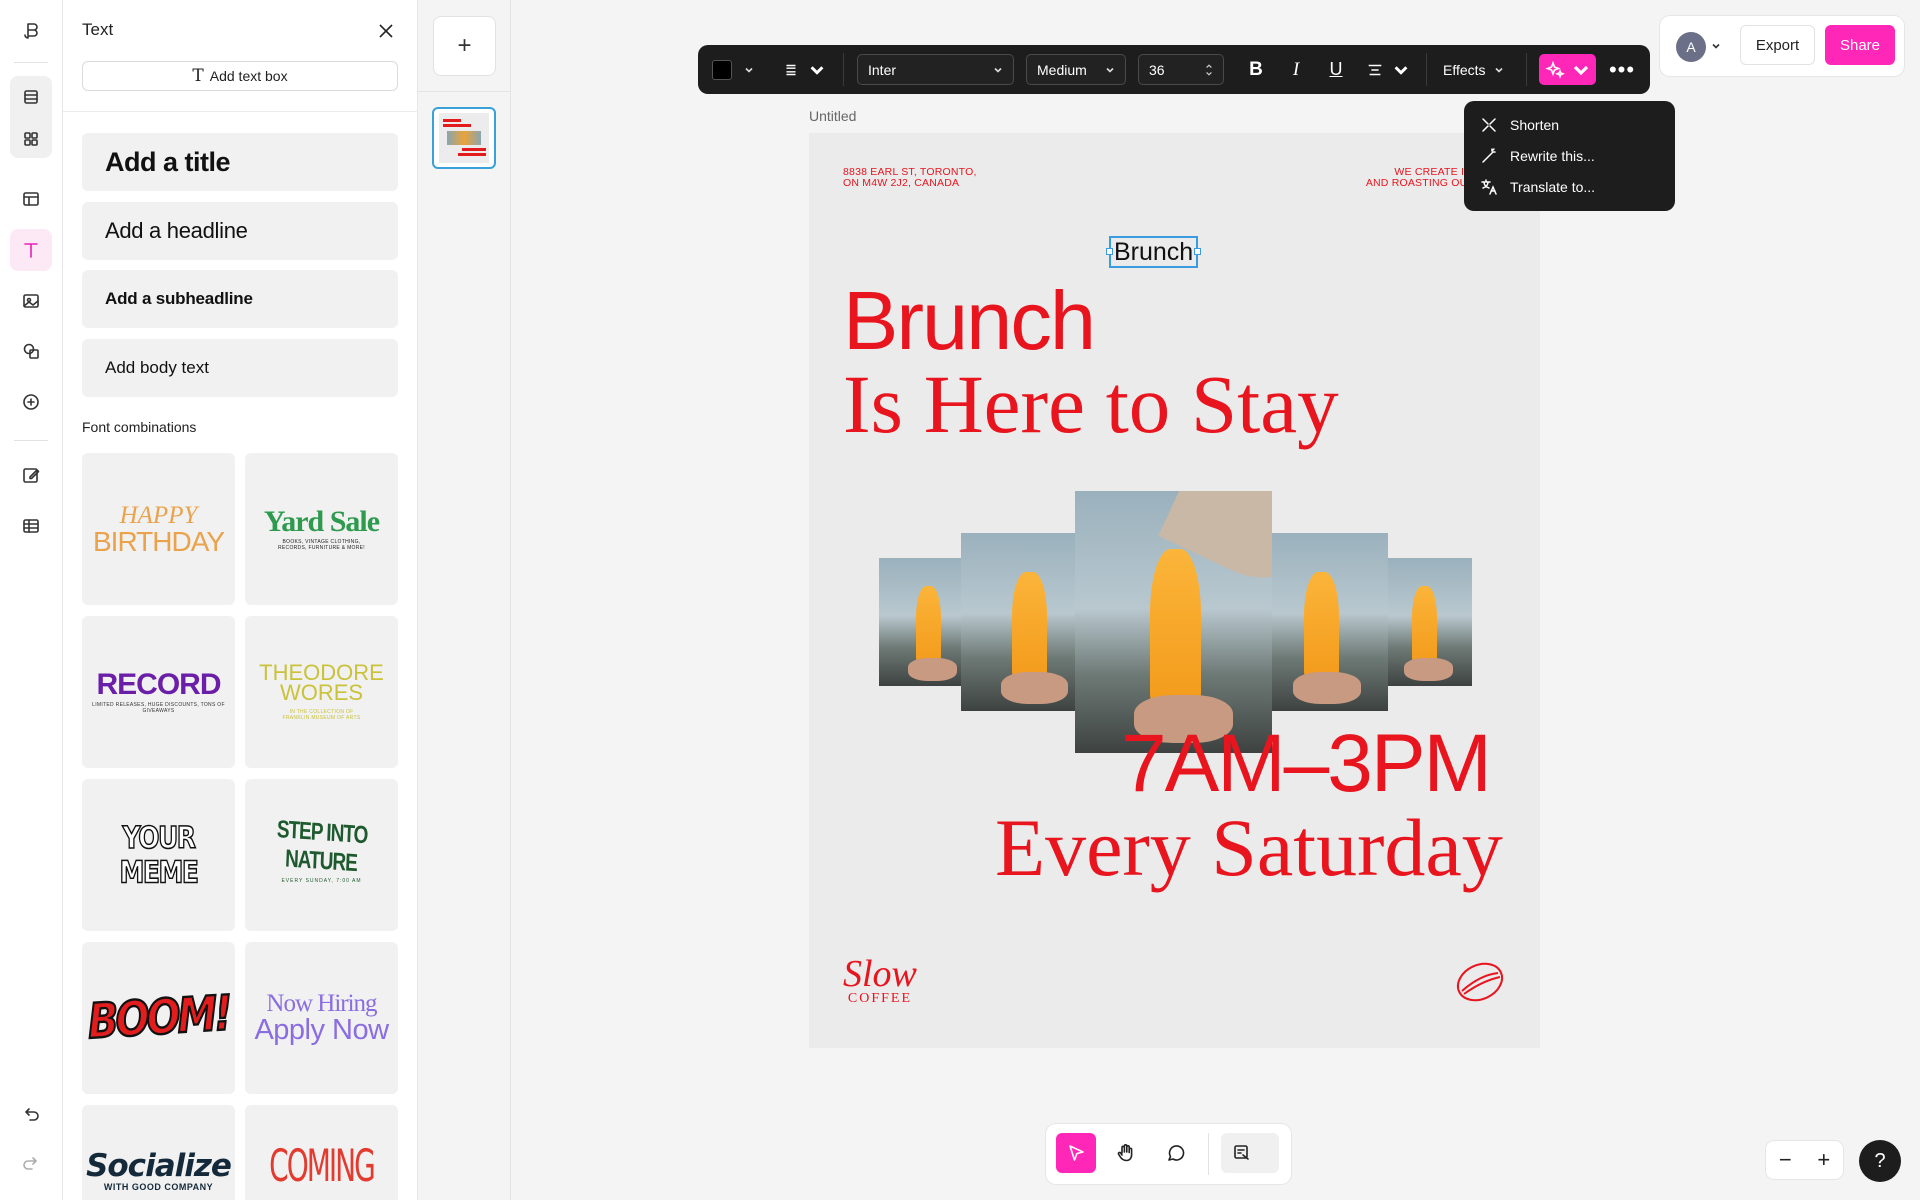  Describe the element at coordinates (158, 855) in the screenshot. I see `combo-your-meme: YOUR MEME` at that location.